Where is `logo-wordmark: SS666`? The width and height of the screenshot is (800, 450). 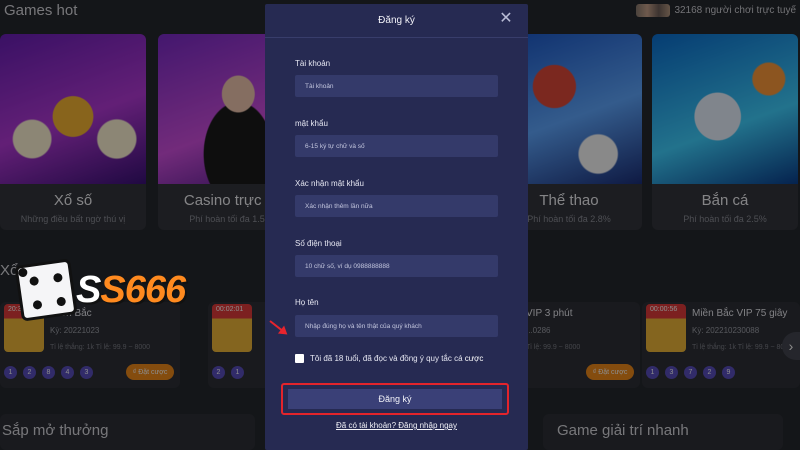
logo-wordmark: SS666 is located at coordinates (131, 289).